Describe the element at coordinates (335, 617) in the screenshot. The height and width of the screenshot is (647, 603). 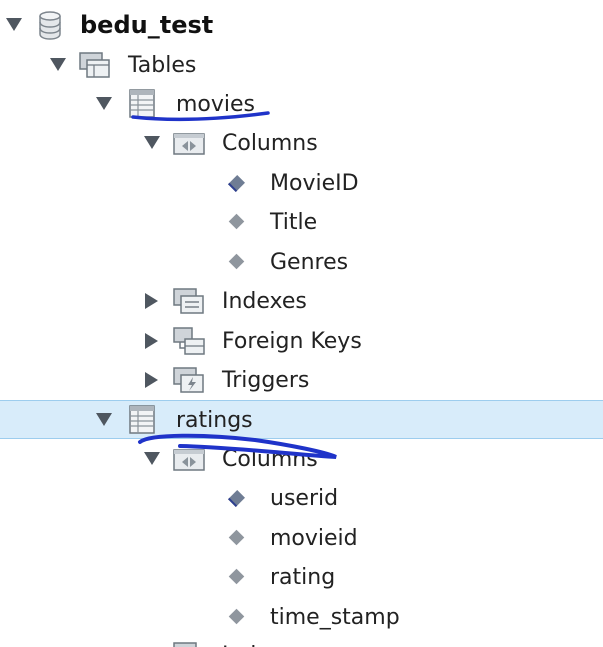
I see `column-label: time_stamp` at that location.